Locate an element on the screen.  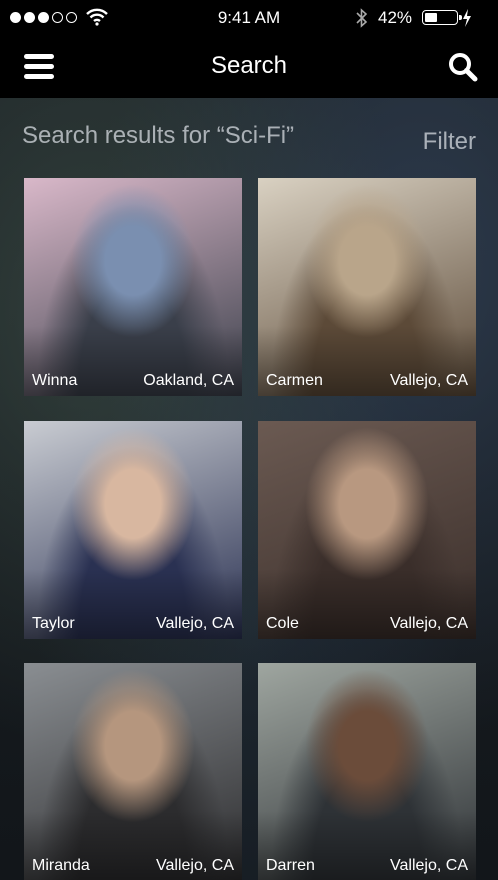
card-name: Miranda is located at coordinates (61, 865).